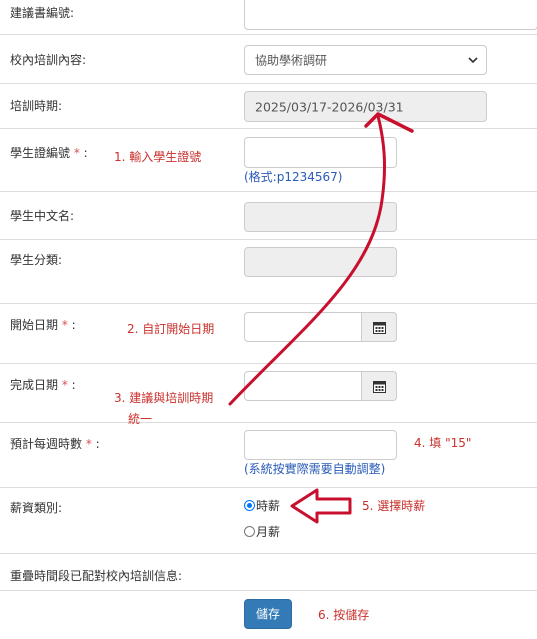  Describe the element at coordinates (307, 260) in the screenshot. I see `curved-arrow` at that location.